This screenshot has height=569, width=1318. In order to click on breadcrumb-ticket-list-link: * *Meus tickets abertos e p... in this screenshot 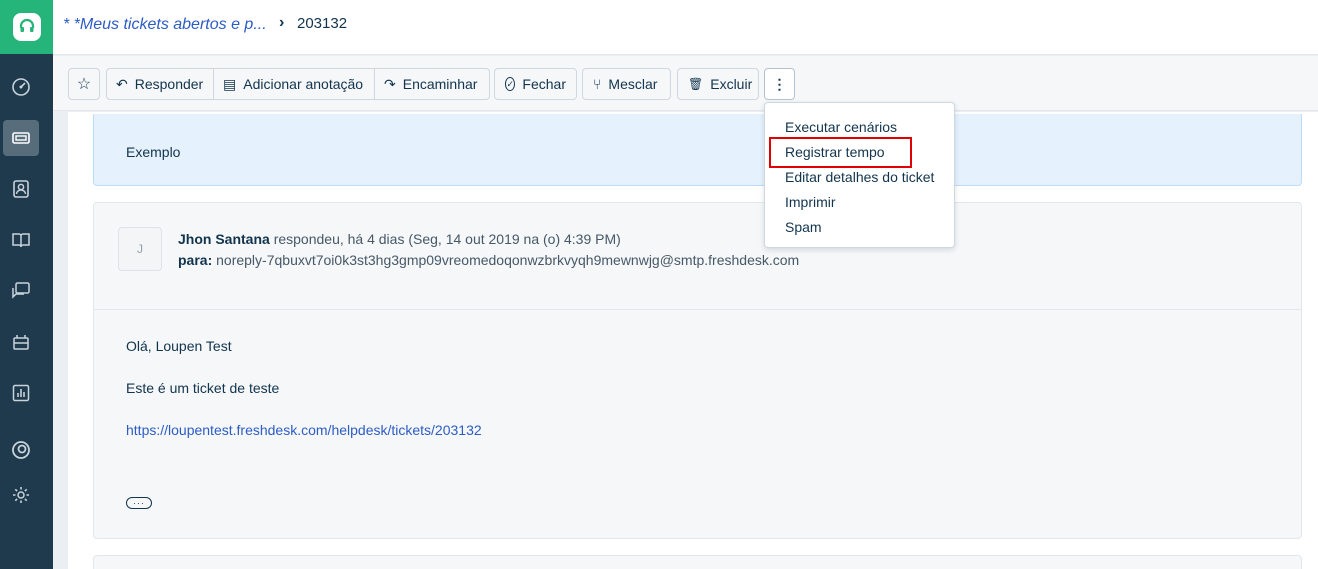, I will do `click(165, 25)`.